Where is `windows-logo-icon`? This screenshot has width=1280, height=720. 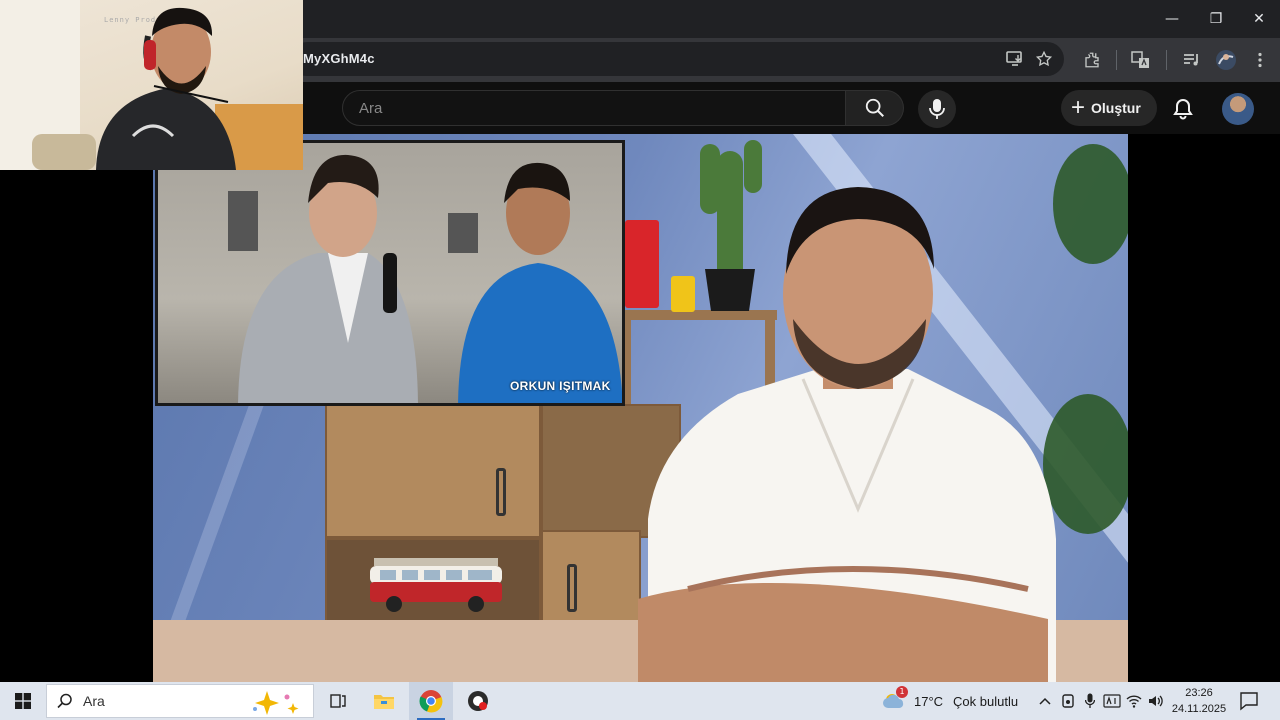 windows-logo-icon is located at coordinates (23, 701).